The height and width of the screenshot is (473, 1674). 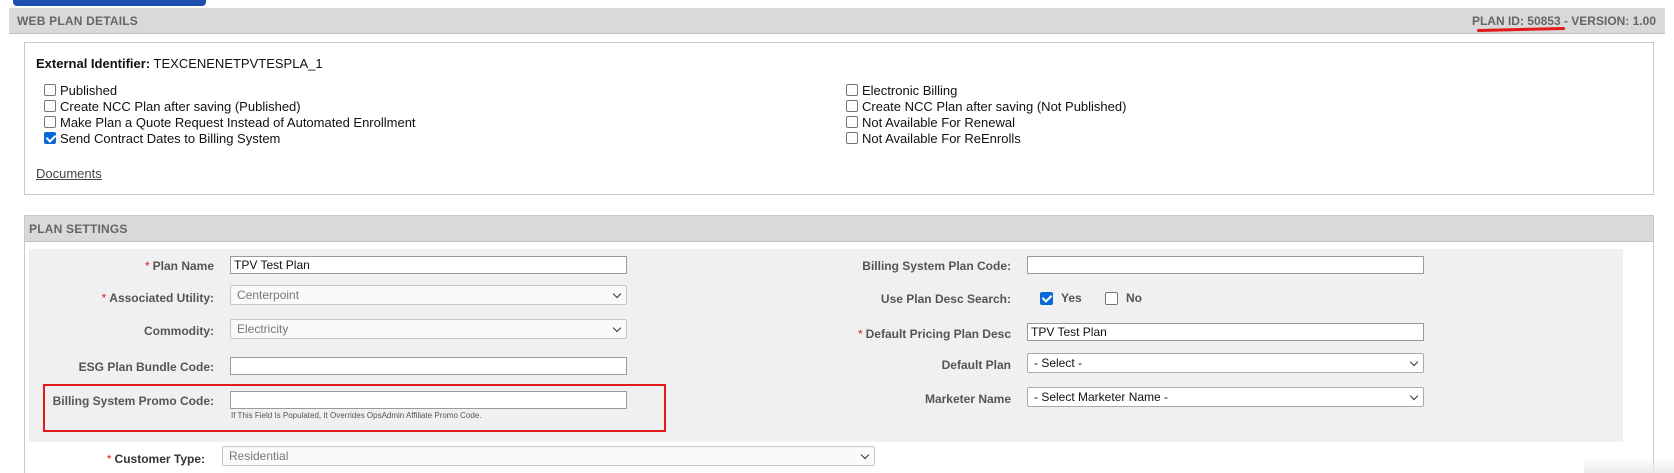 I want to click on plan-name-label: * Plan Name, so click(x=179, y=266).